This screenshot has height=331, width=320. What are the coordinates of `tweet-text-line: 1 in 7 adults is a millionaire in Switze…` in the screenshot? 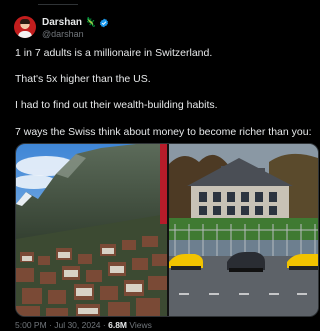 It's located at (114, 53).